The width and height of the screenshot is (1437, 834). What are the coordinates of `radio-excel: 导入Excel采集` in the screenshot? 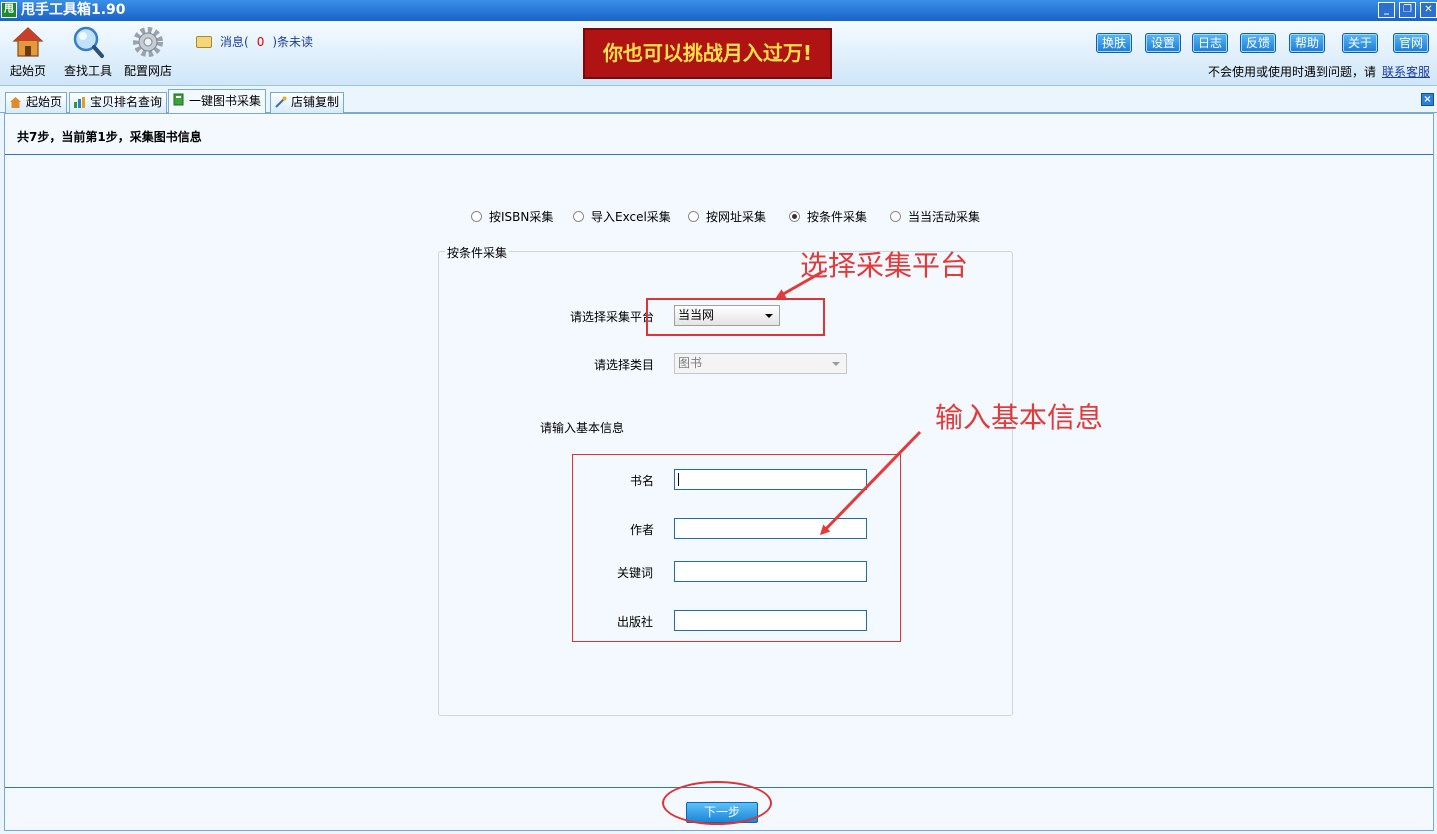 It's located at (622, 216).